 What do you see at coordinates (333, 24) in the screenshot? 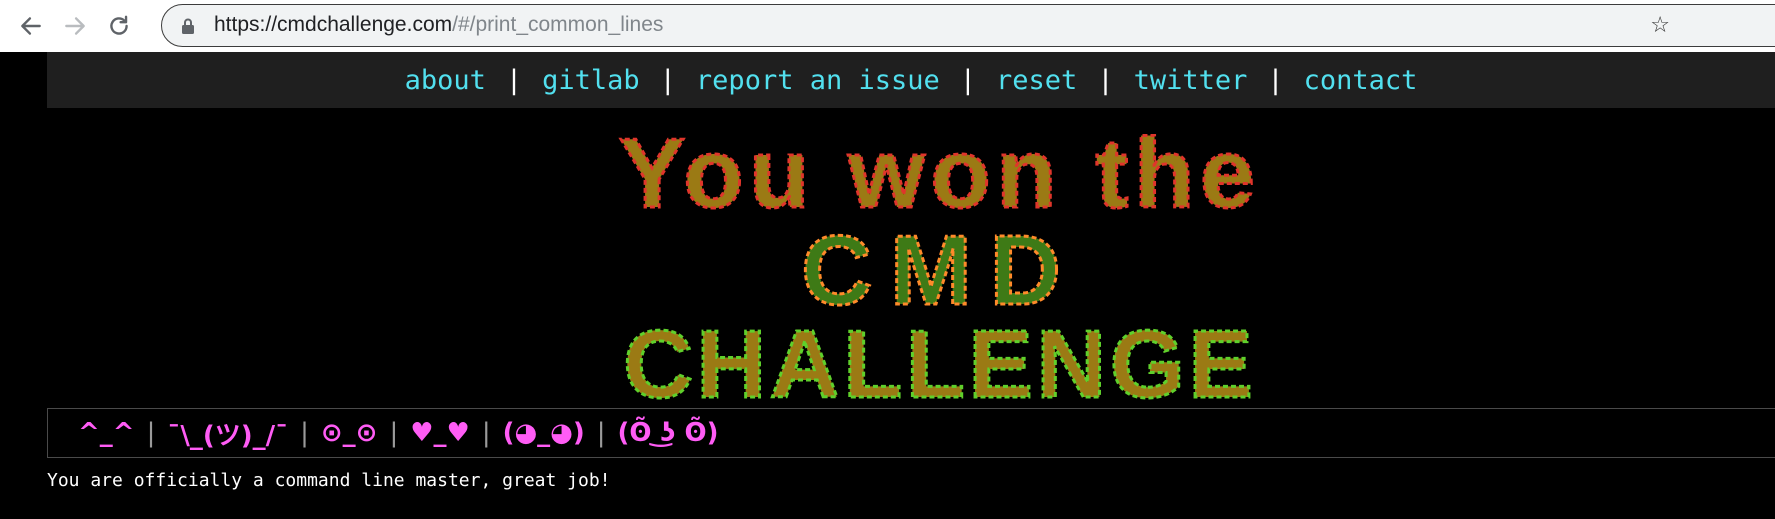
I see `url-host: https://cmdchallenge.com` at bounding box center [333, 24].